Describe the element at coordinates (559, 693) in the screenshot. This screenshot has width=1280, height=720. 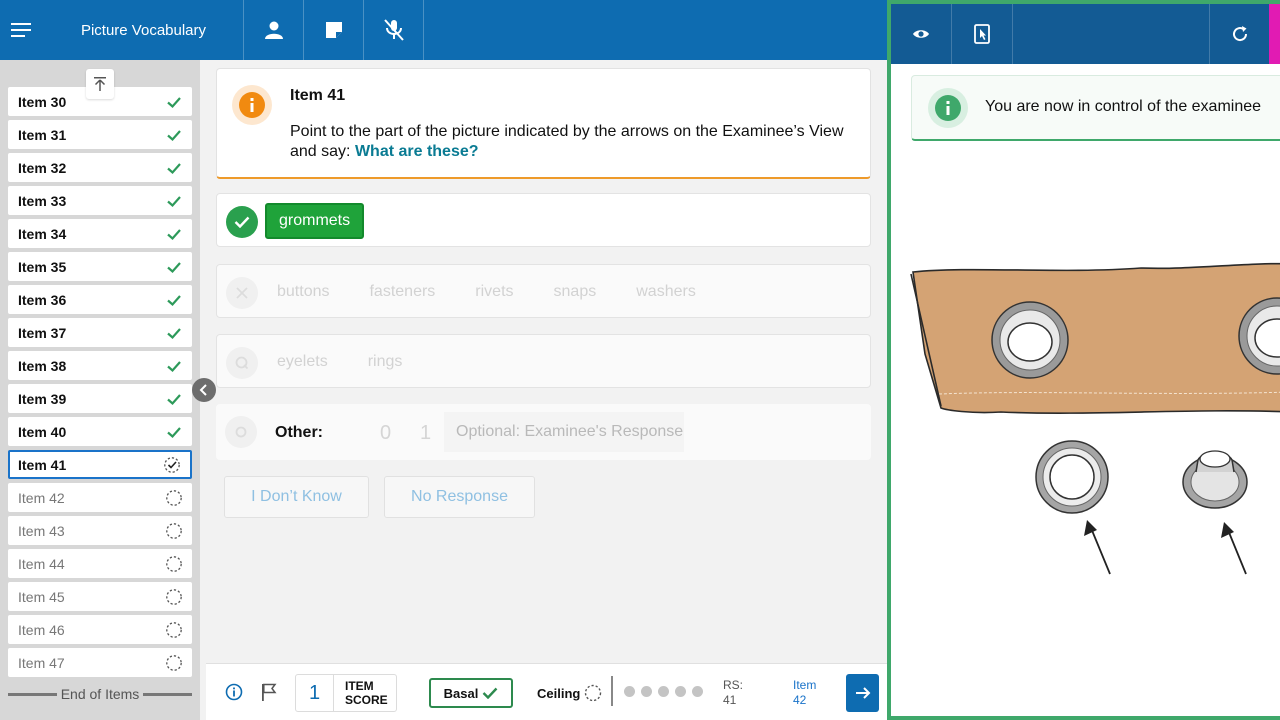
I see `ceiling-label: Ceiling` at that location.